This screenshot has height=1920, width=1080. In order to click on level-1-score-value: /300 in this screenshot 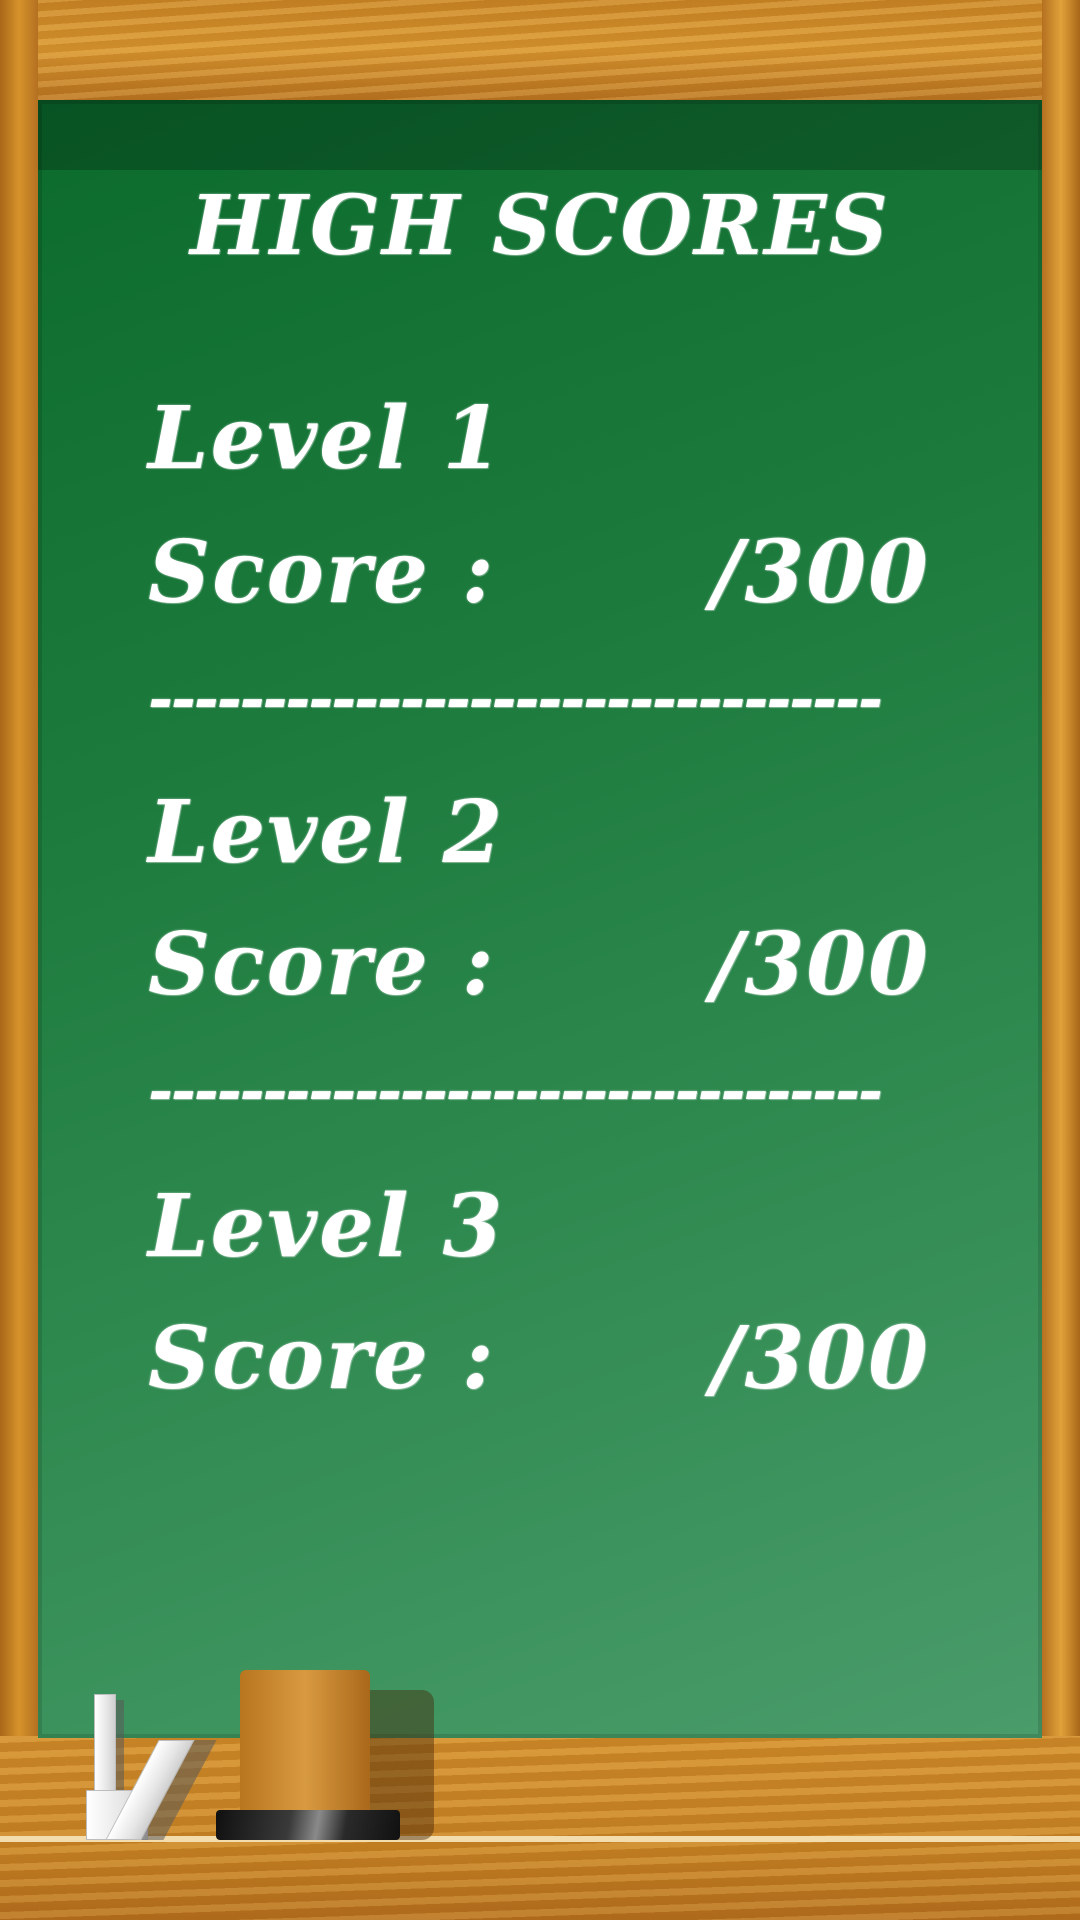, I will do `click(820, 572)`.